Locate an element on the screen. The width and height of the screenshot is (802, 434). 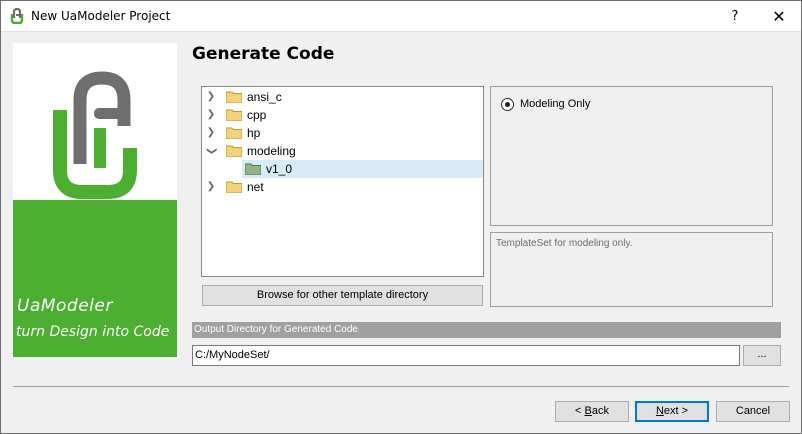
banner-tagline: turn Design into Code is located at coordinates (93, 332).